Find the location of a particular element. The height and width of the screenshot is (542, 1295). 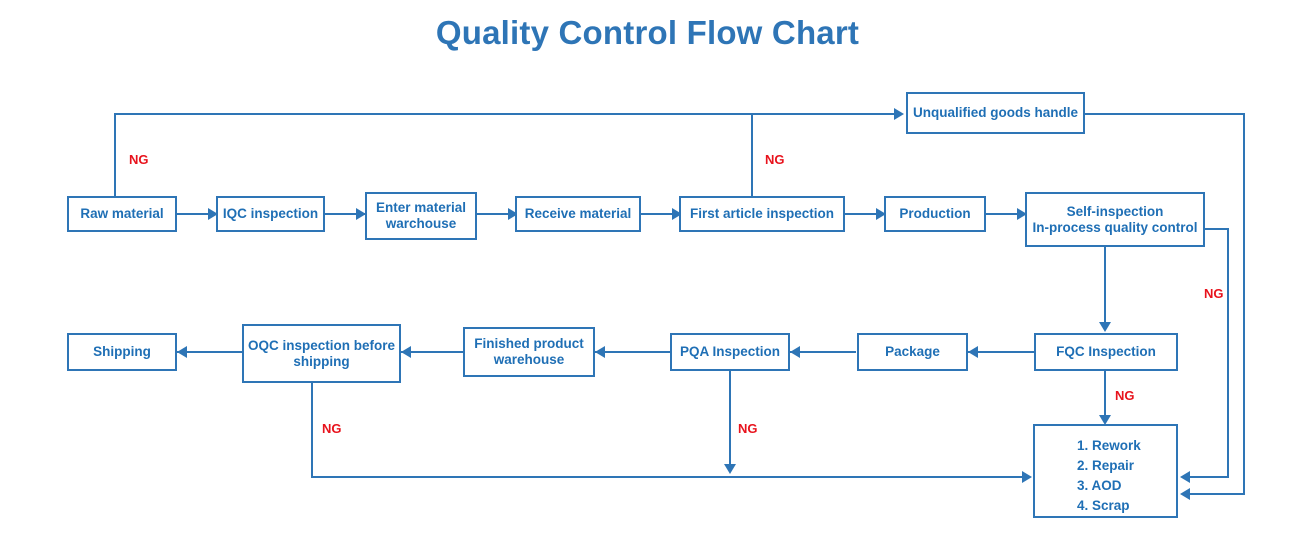

node-rework-options-label: 1. Rework 2. Repair 3. AOD 4. Scrap is located at coordinates (1109, 475).